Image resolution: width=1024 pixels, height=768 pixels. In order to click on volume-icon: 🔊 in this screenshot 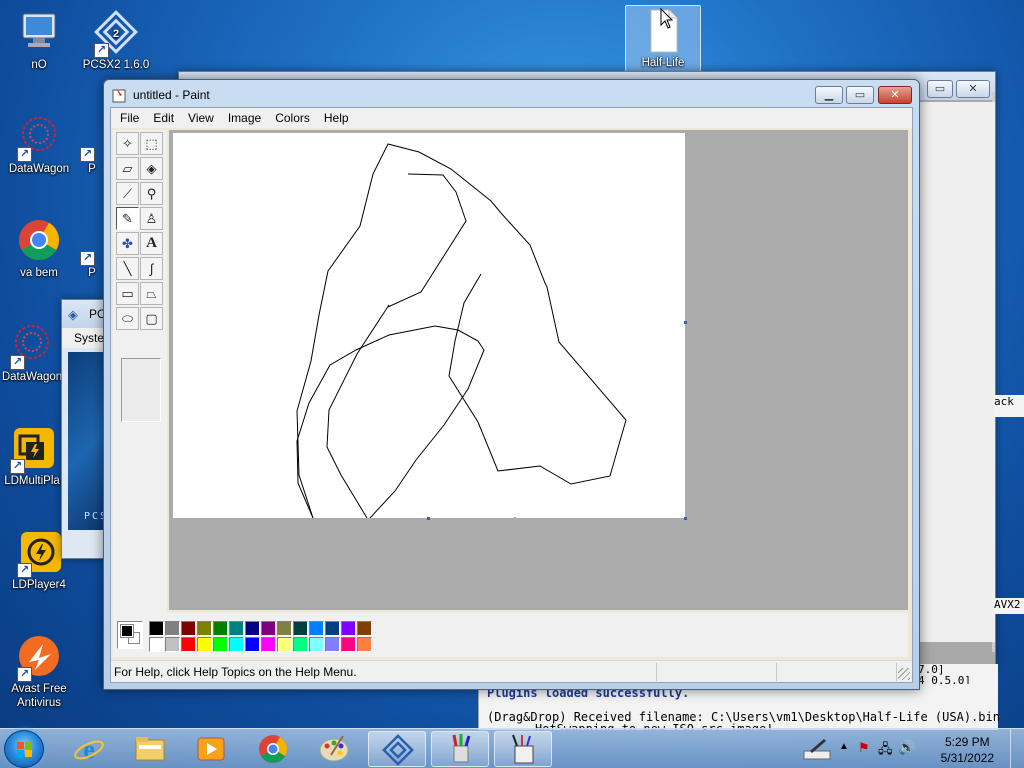, I will do `click(906, 747)`.